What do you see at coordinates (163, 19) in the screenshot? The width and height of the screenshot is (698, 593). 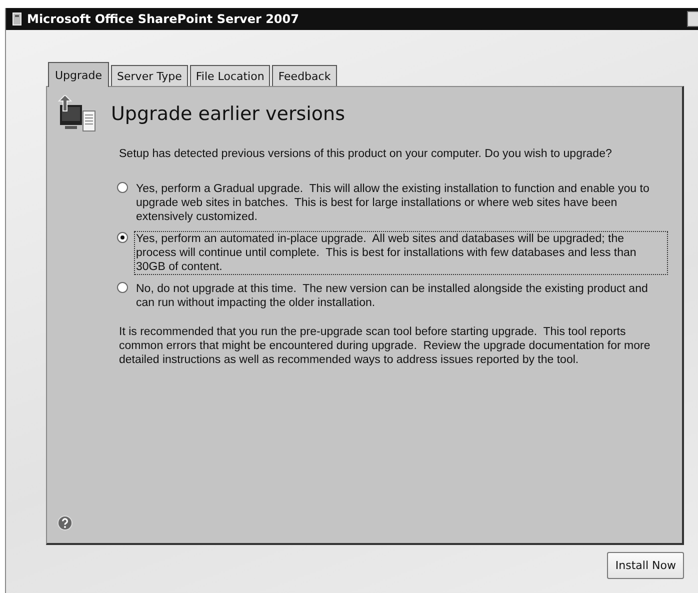 I see `window-title: Microsoft Office SharePoint Server 2007` at bounding box center [163, 19].